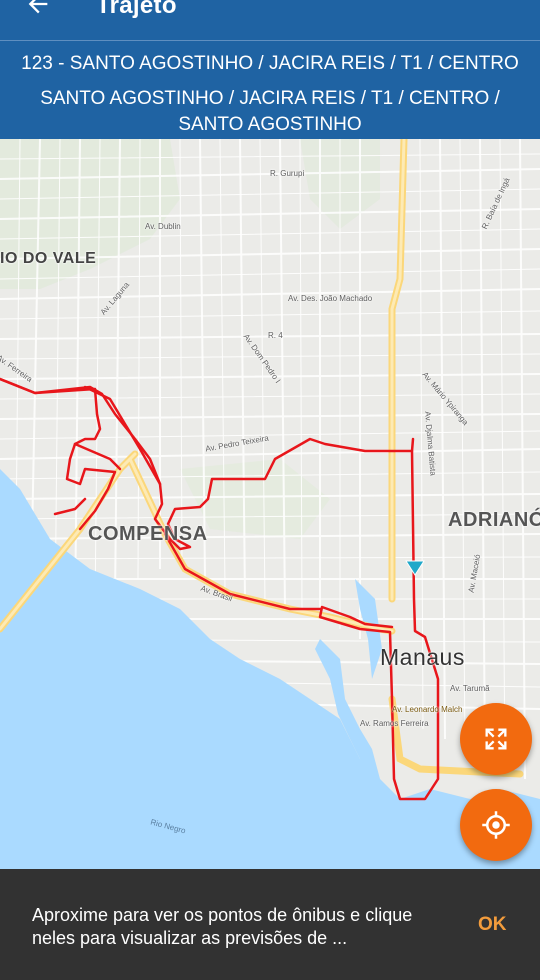  Describe the element at coordinates (275, 335) in the screenshot. I see `street-r4: R. 4` at that location.